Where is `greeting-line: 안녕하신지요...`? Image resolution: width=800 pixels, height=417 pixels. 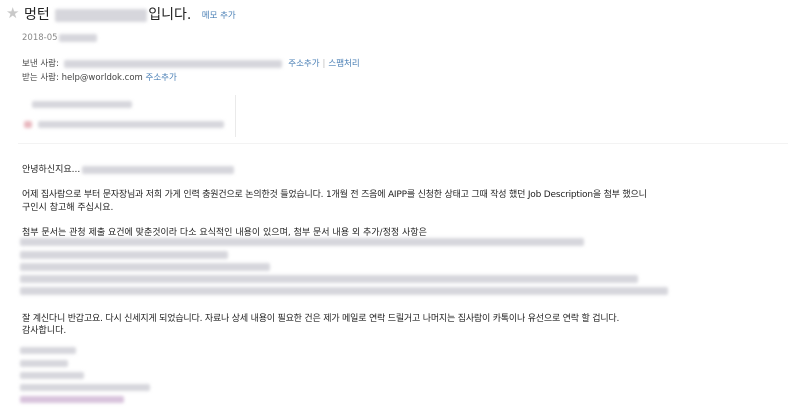 greeting-line: 안녕하신지요... is located at coordinates (128, 168).